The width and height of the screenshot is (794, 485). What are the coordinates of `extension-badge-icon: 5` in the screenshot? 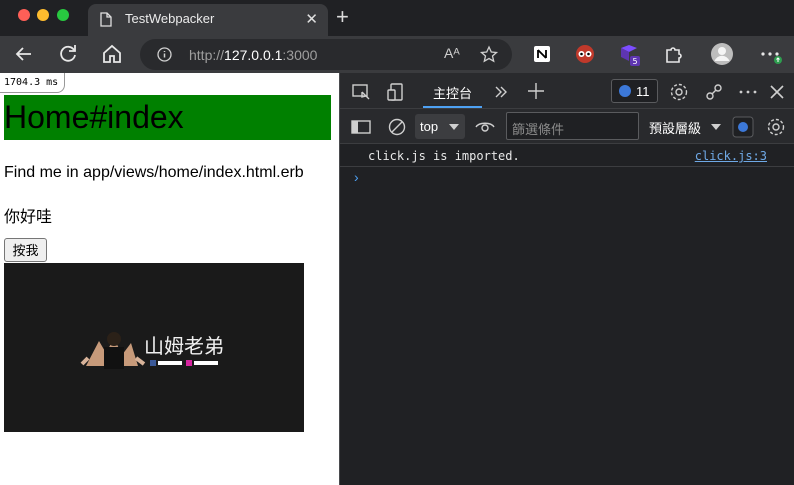 It's located at (629, 54).